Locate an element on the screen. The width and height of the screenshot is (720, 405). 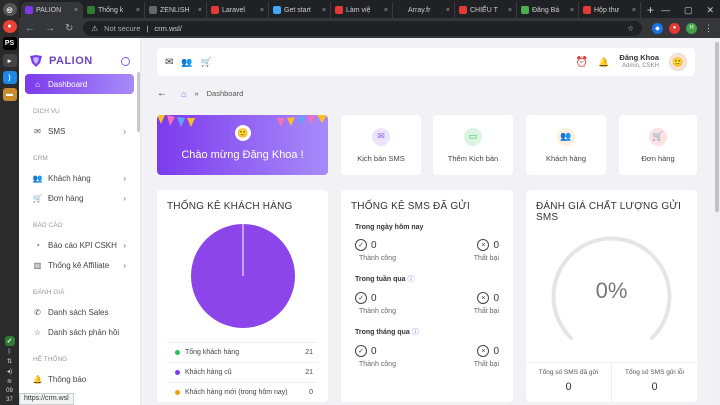
quick-card-label: Đơn hàng is located at coordinates (658, 158).